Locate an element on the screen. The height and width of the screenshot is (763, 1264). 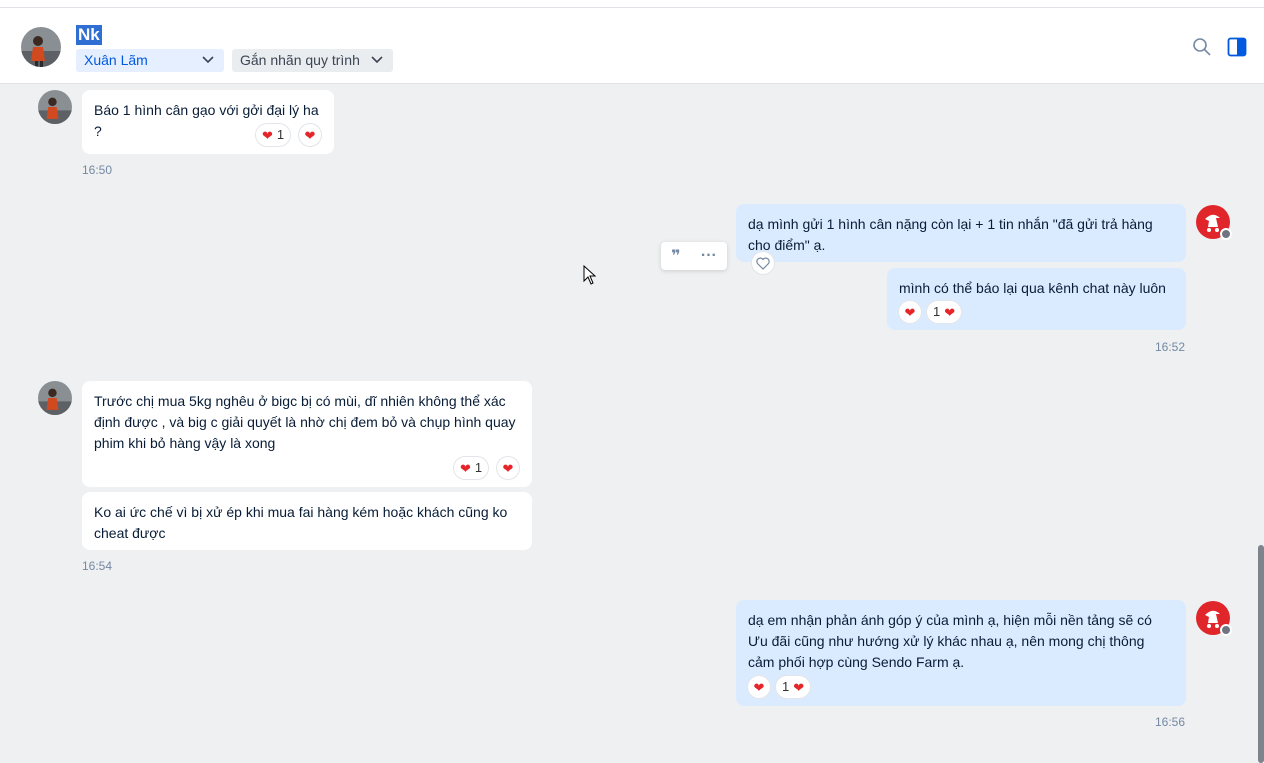
workflow-label-text: Gắn nhãn quy trình is located at coordinates (300, 60).